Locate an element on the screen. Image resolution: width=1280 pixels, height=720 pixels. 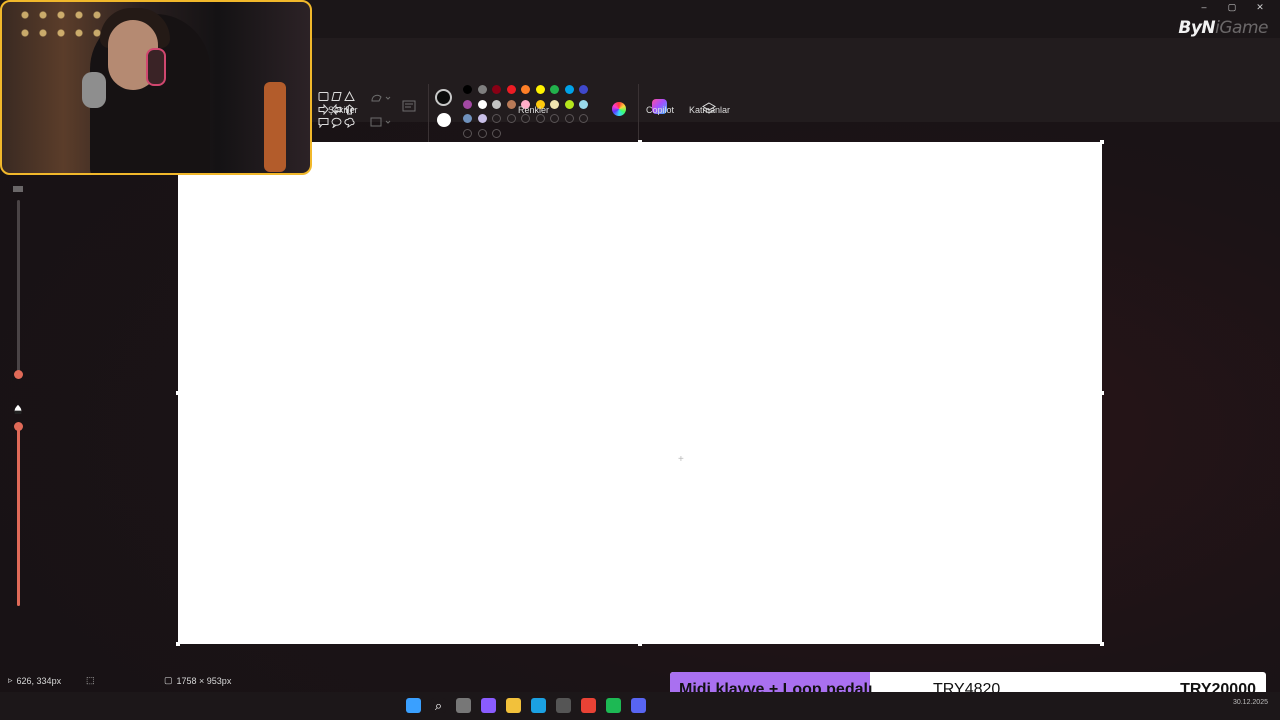
system-tray: 30.12.2025 is located at coordinates (1250, 703).